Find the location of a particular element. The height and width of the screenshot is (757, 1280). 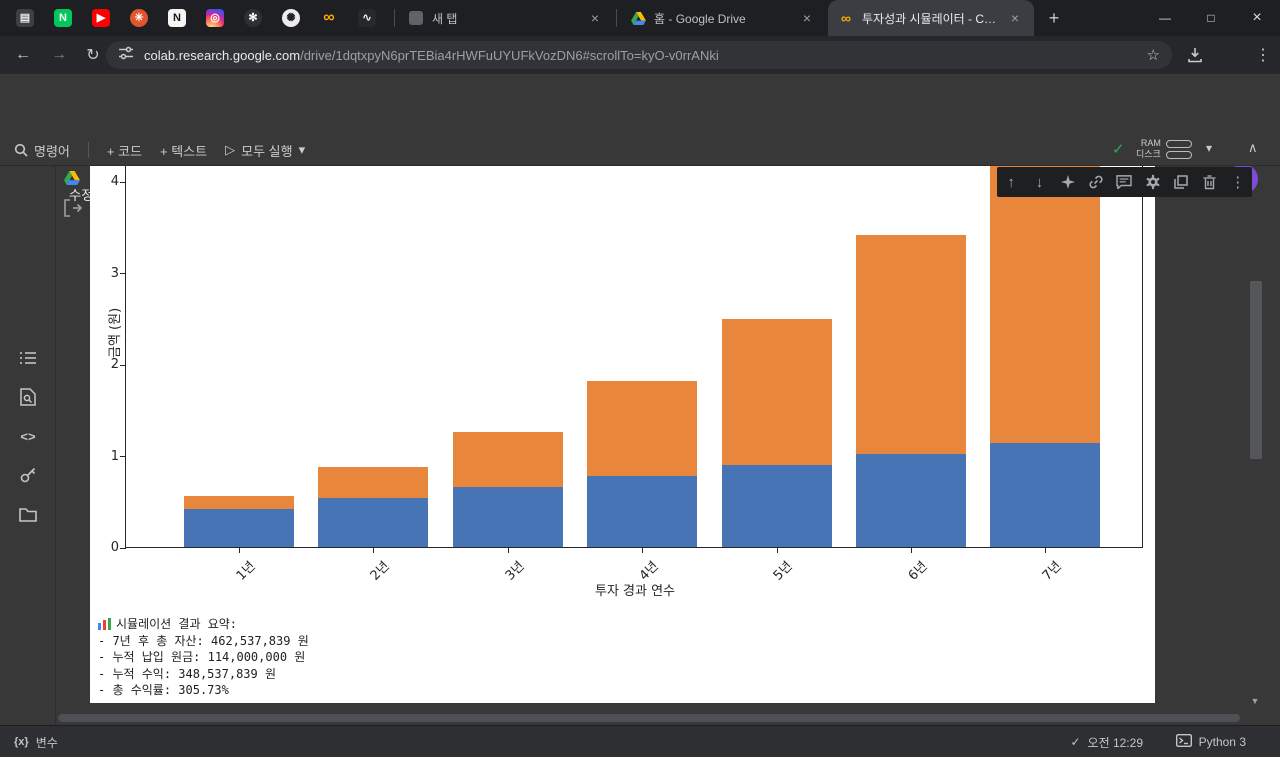

collapse-header-icon: ∧ is located at coordinates (1253, 148).